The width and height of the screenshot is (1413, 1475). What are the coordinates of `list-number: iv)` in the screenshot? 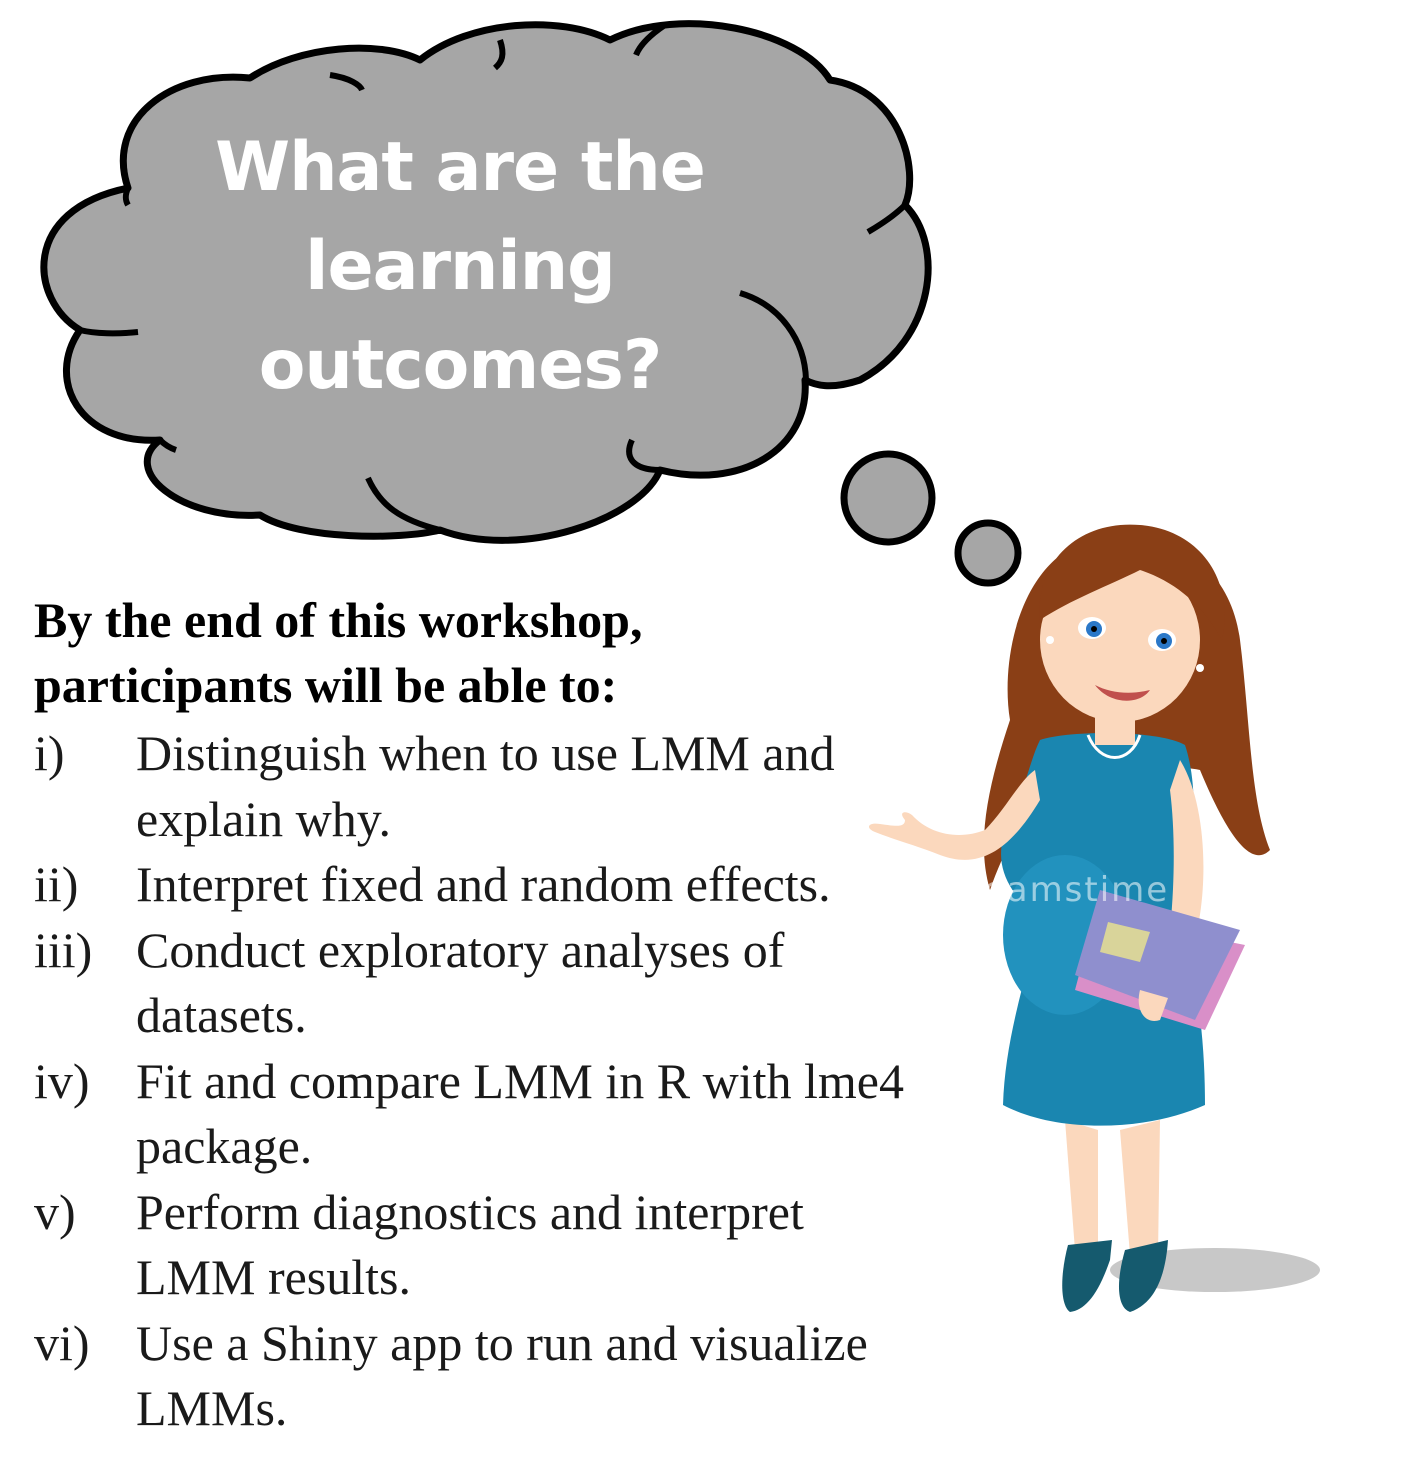 It's located at (62, 1080).